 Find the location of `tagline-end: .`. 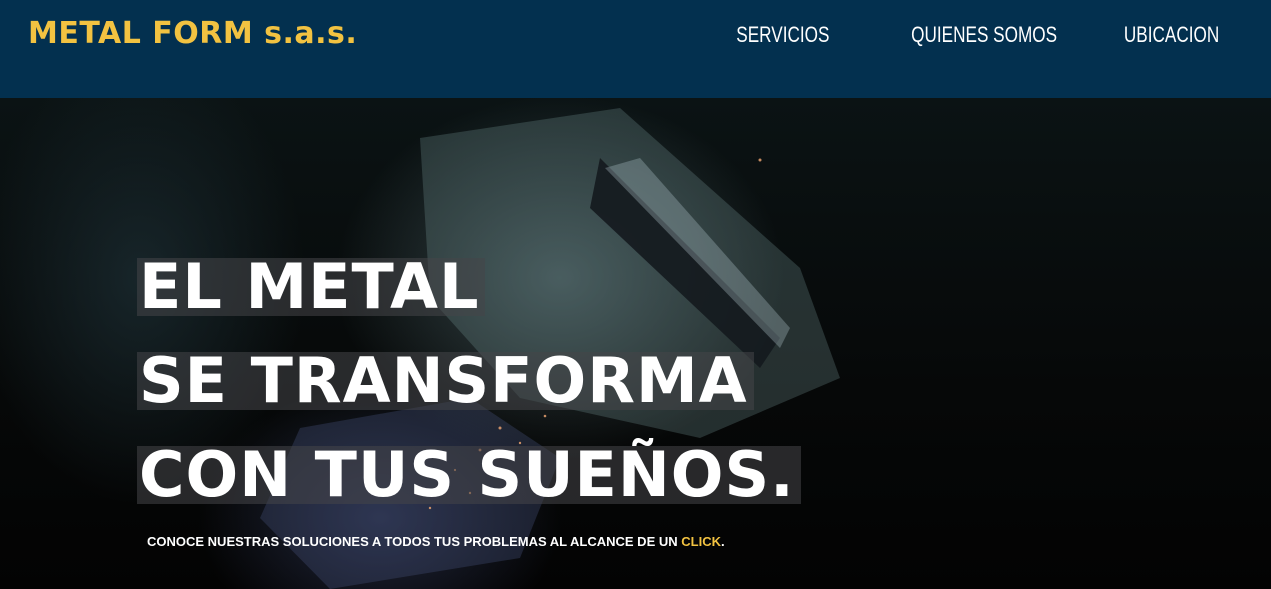

tagline-end: . is located at coordinates (722, 541).